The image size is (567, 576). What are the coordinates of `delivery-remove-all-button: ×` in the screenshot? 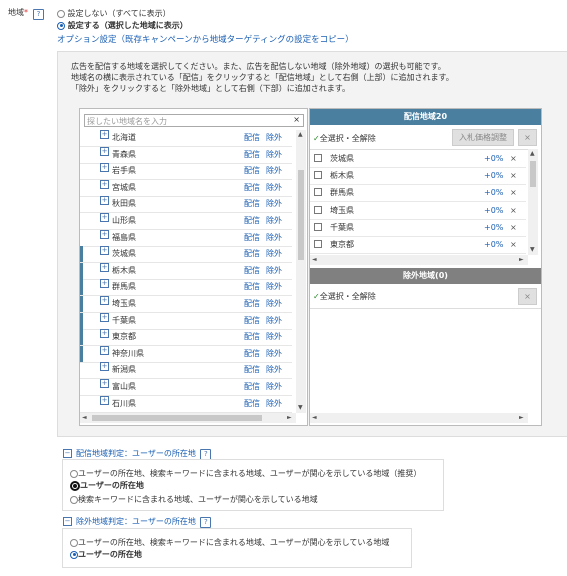 It's located at (527, 137).